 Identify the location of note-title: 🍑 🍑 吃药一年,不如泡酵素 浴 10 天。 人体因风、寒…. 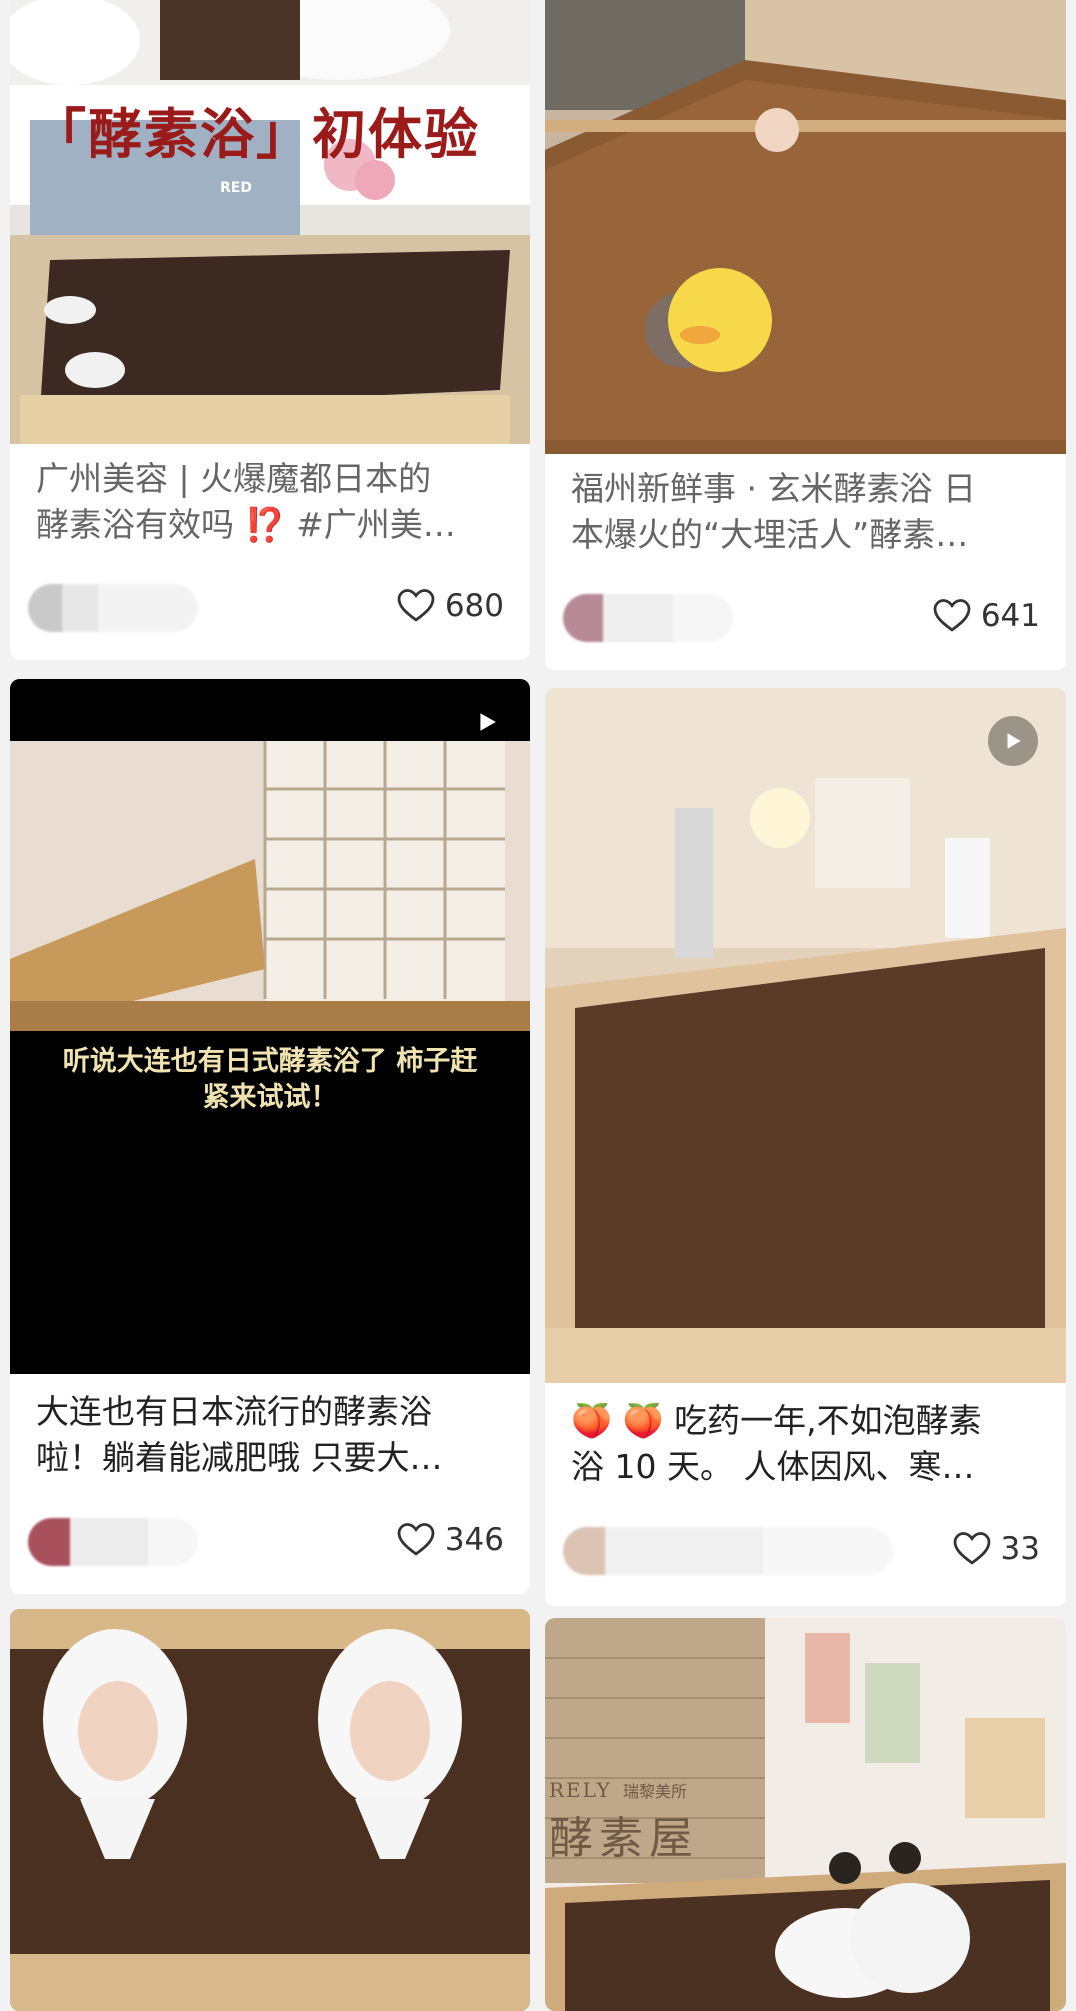
(807, 1444).